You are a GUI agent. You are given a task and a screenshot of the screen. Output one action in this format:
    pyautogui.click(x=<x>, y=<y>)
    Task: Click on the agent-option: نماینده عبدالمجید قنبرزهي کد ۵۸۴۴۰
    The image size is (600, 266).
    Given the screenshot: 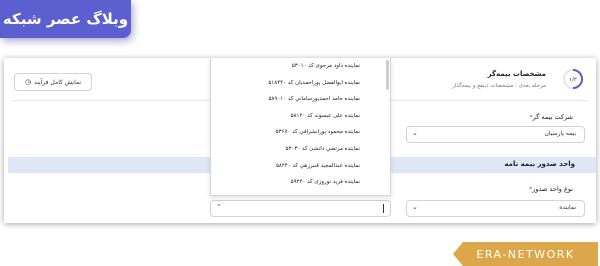 What is the action you would take?
    pyautogui.click(x=300, y=166)
    